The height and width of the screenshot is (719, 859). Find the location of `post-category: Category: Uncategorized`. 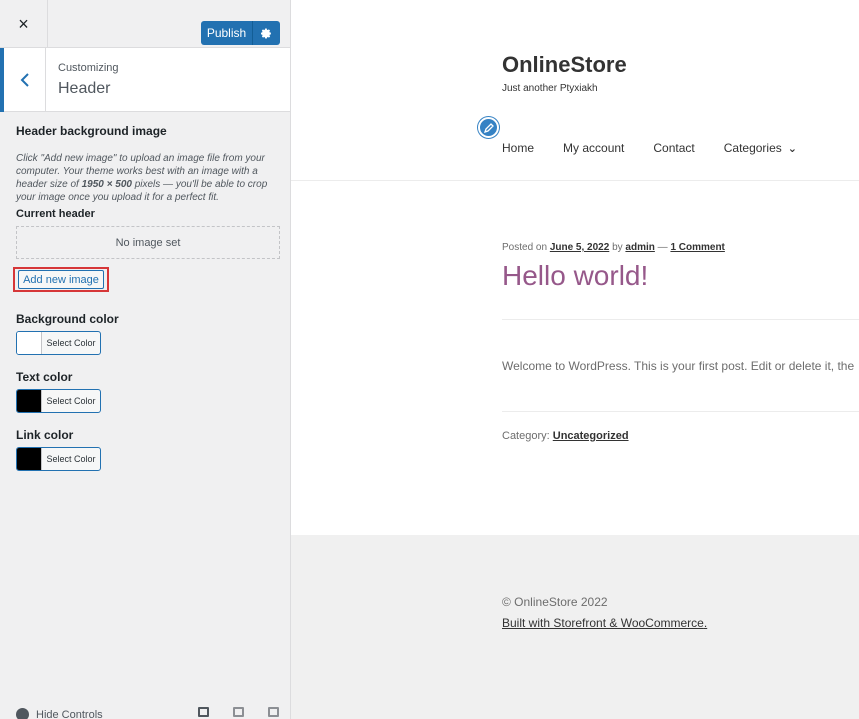

post-category: Category: Uncategorized is located at coordinates (565, 436).